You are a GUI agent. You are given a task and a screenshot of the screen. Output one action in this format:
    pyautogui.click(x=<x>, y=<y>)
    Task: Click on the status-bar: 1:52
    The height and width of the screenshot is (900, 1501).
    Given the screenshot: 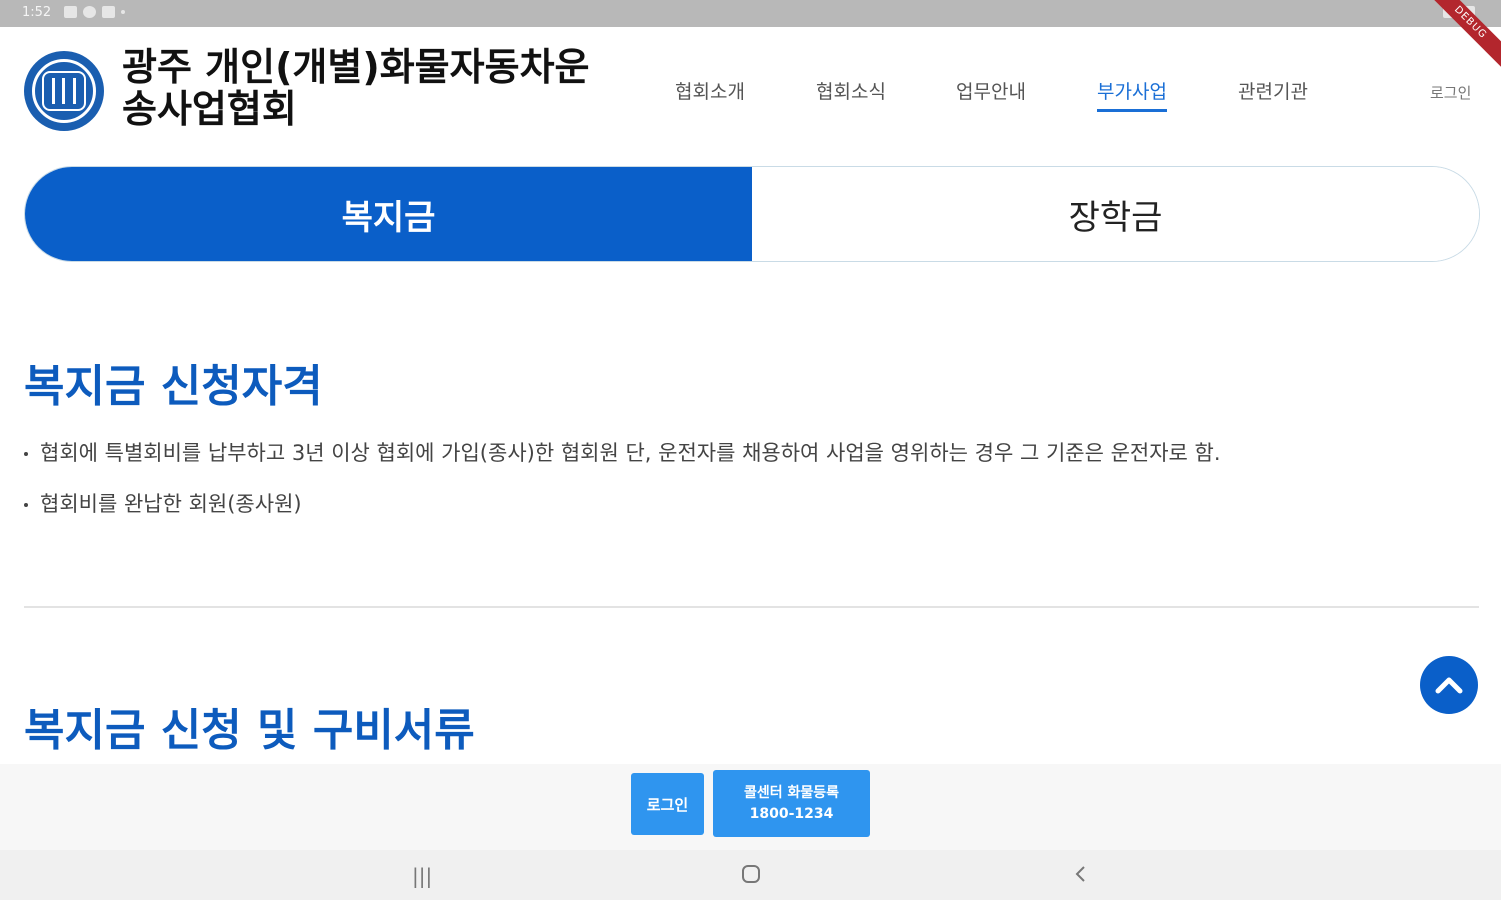 What is the action you would take?
    pyautogui.click(x=750, y=13)
    